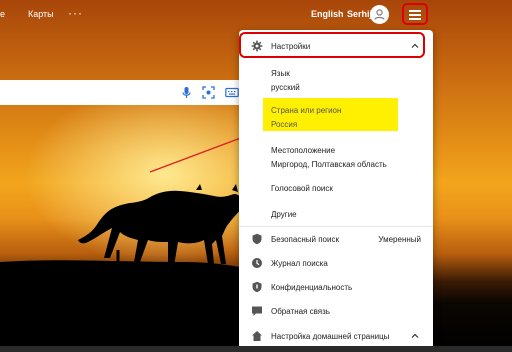 Image resolution: width=512 pixels, height=352 pixels. Describe the element at coordinates (284, 214) in the screenshot. I see `other-settings-label: Другие` at that location.